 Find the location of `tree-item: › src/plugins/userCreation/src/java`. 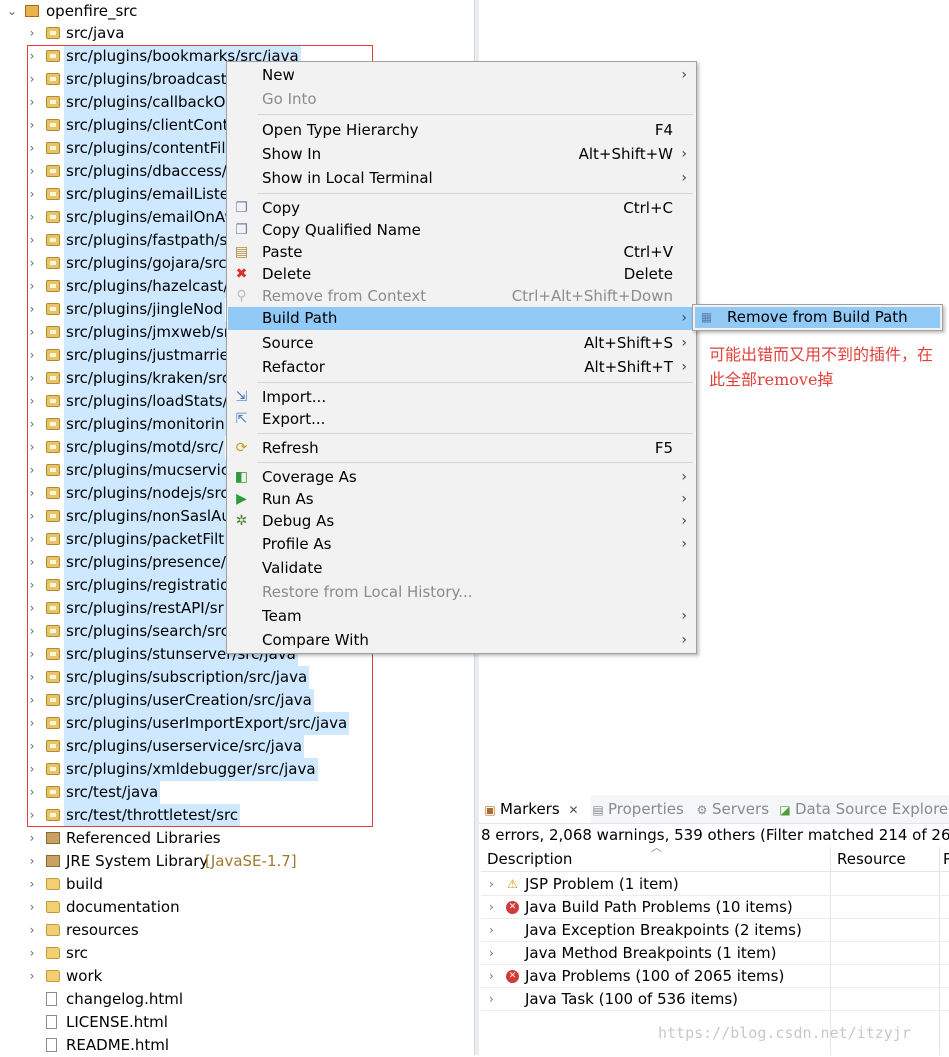

tree-item: › src/plugins/userCreation/src/java is located at coordinates (235, 700).